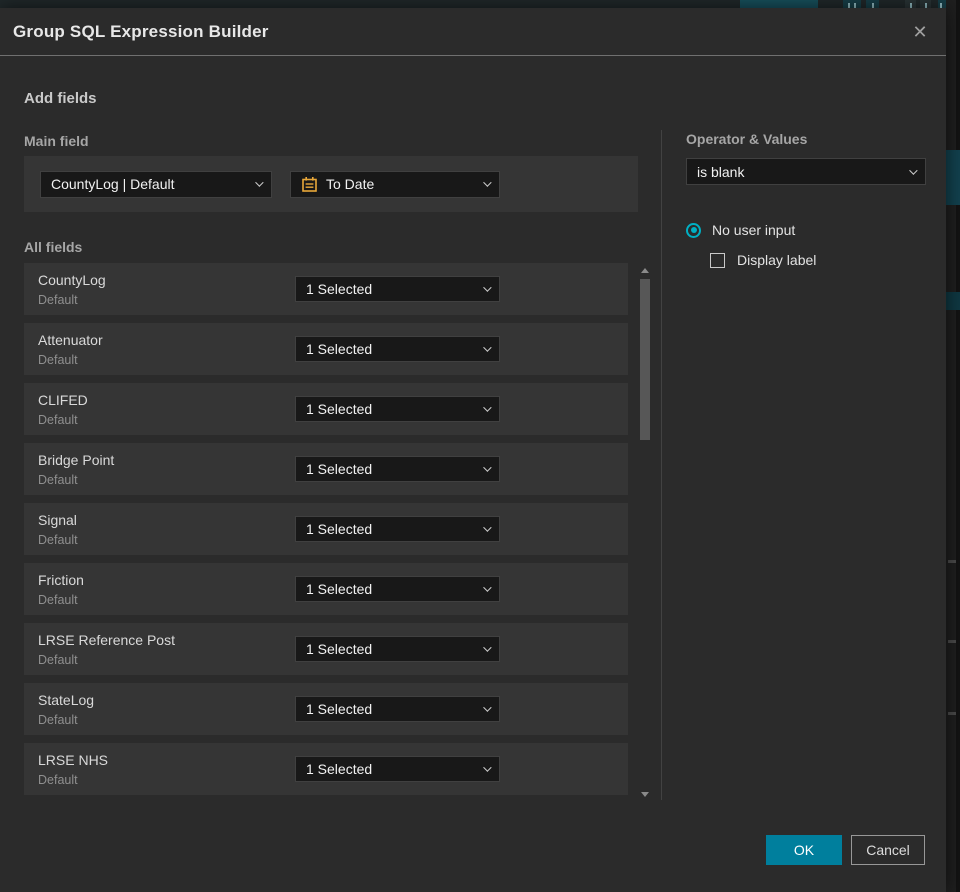  I want to click on main-field-dropdown: CountyLog | Default, so click(156, 184).